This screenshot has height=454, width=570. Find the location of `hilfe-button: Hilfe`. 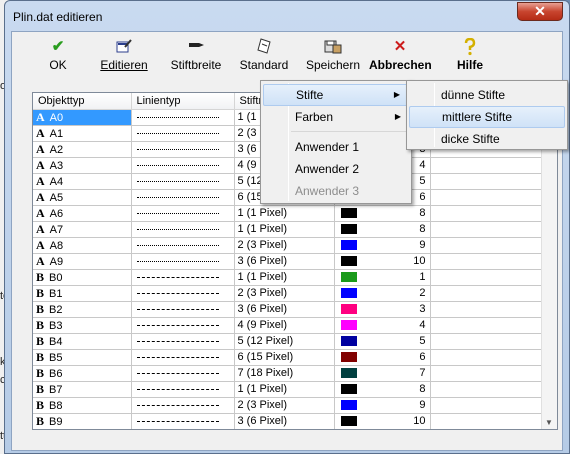

hilfe-button: Hilfe is located at coordinates (470, 57).